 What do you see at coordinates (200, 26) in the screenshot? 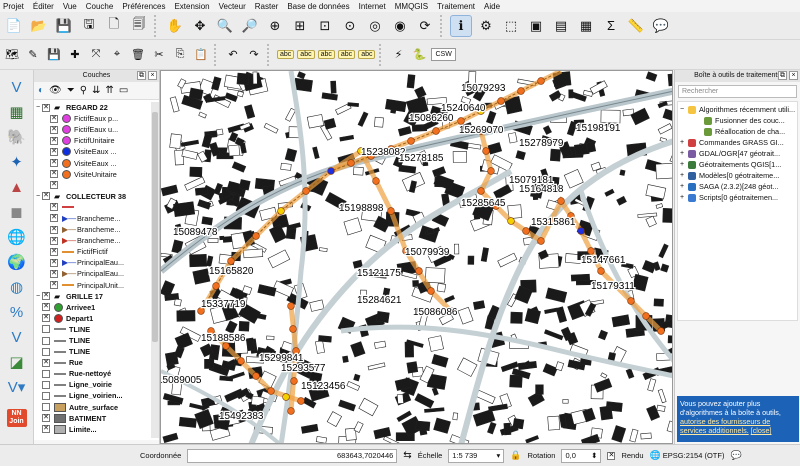
I see `pan-selection-icon: ✥` at bounding box center [200, 26].